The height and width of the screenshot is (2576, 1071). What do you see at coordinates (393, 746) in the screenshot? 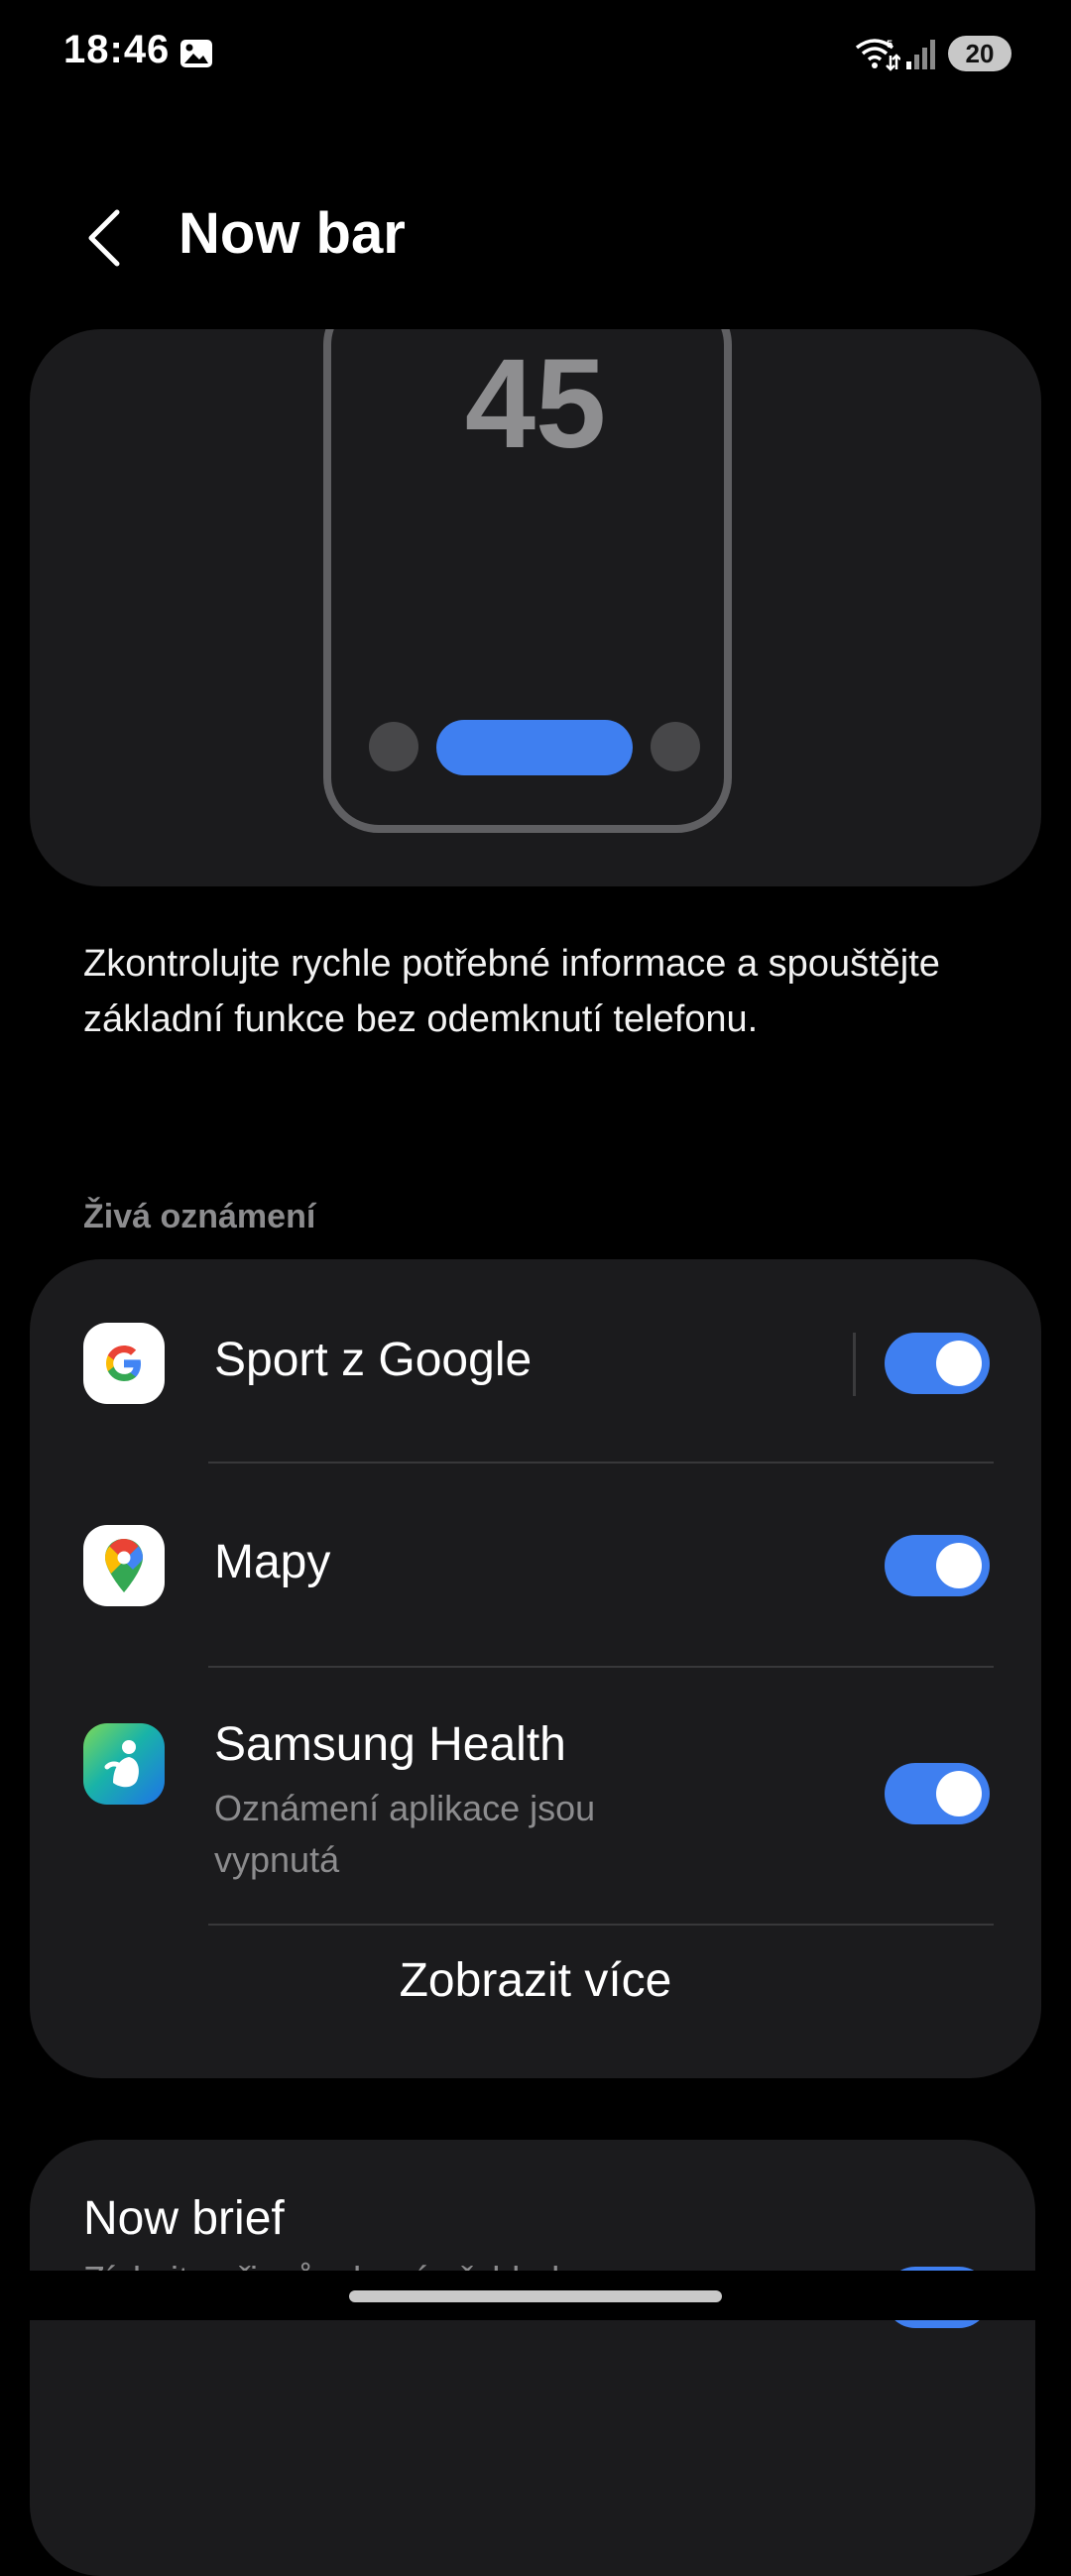
I see `preview-dot-left` at bounding box center [393, 746].